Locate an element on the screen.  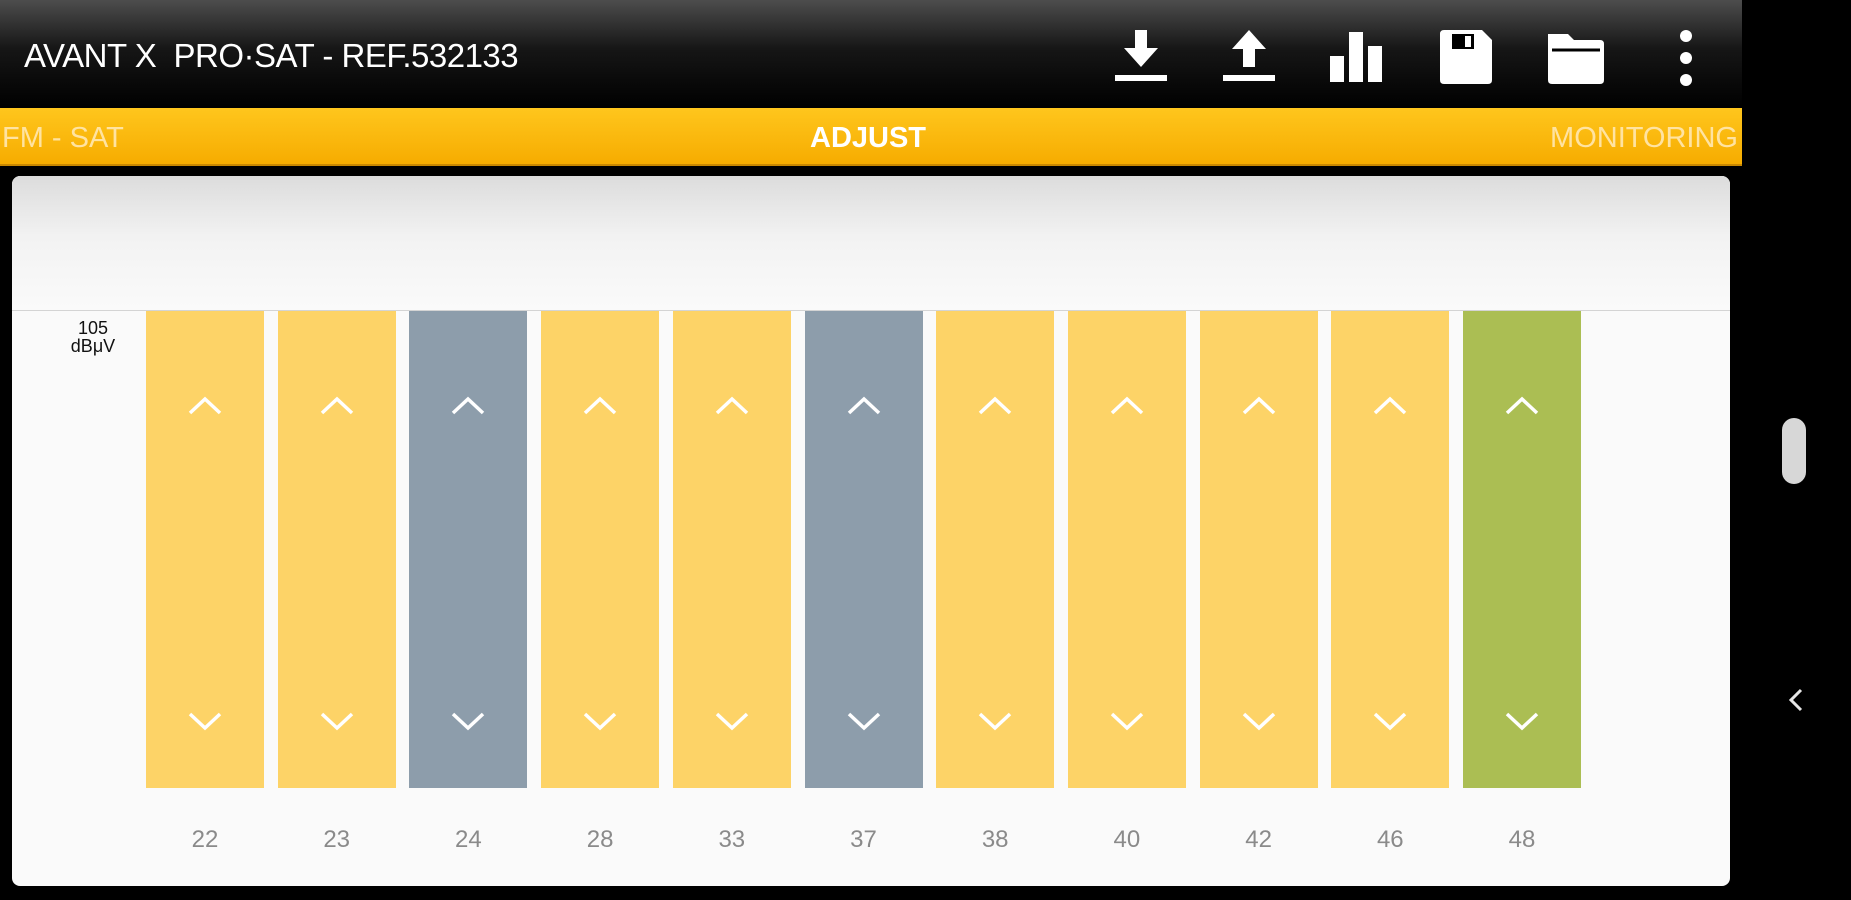
channel-label: 24 is located at coordinates (468, 839).